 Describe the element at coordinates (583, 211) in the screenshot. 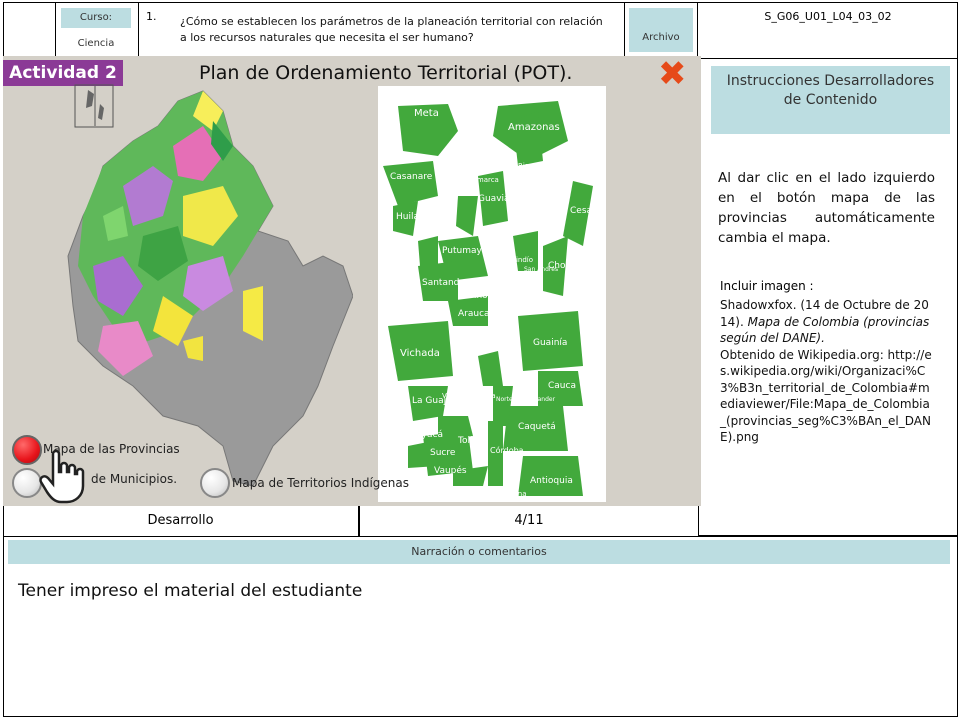

I see `dept-cesar: Cesar` at that location.